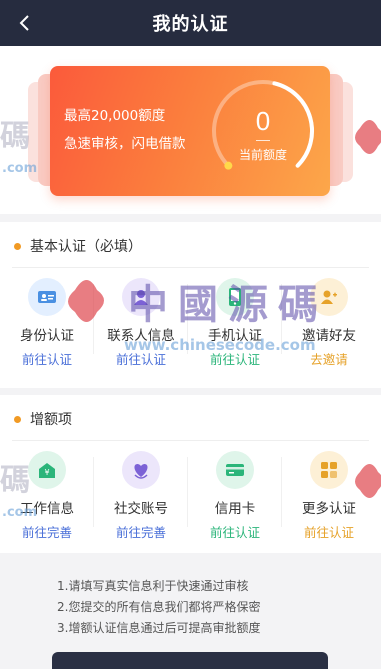 The image size is (381, 669). Describe the element at coordinates (190, 660) in the screenshot. I see `submit-button` at that location.